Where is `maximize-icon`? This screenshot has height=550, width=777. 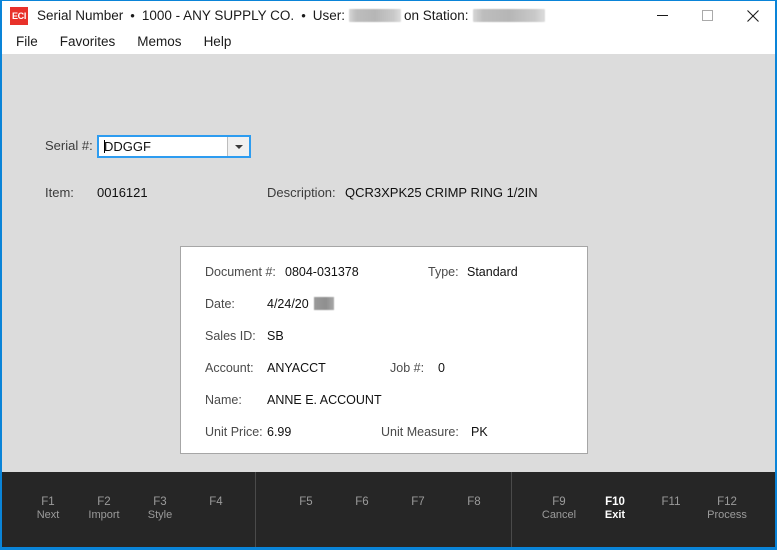
maximize-icon is located at coordinates (707, 15).